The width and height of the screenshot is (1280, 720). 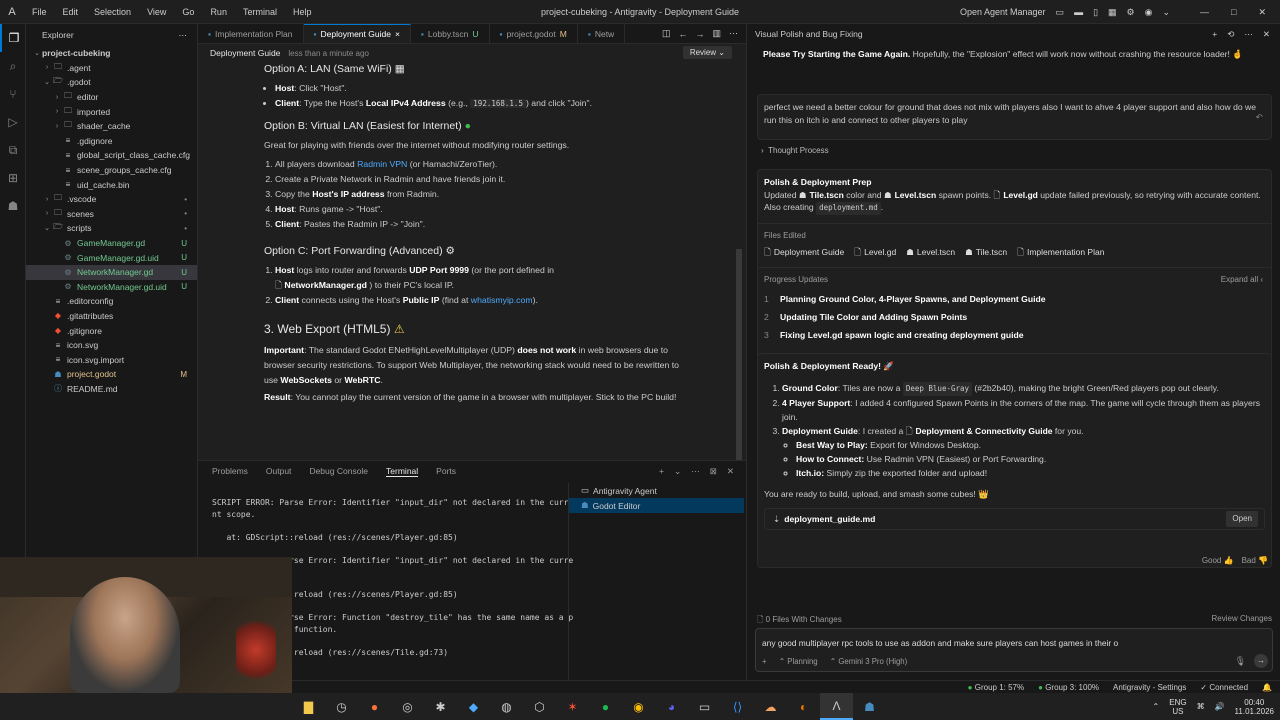 I want to click on tree-item: ⚙ NetworkManager.gd U, so click(x=111, y=272).